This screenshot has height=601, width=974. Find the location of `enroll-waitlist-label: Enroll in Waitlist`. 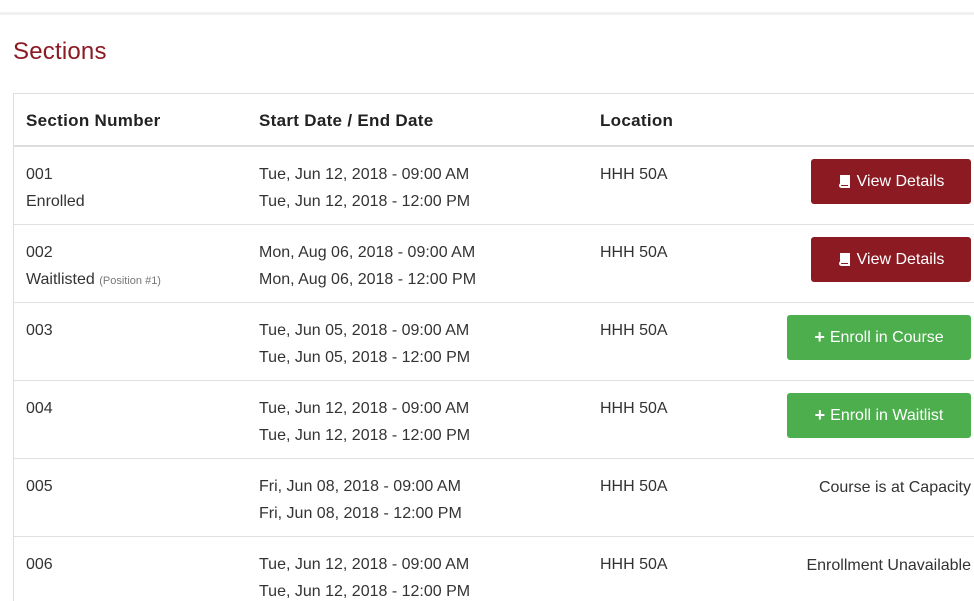

enroll-waitlist-label: Enroll in Waitlist is located at coordinates (887, 415).